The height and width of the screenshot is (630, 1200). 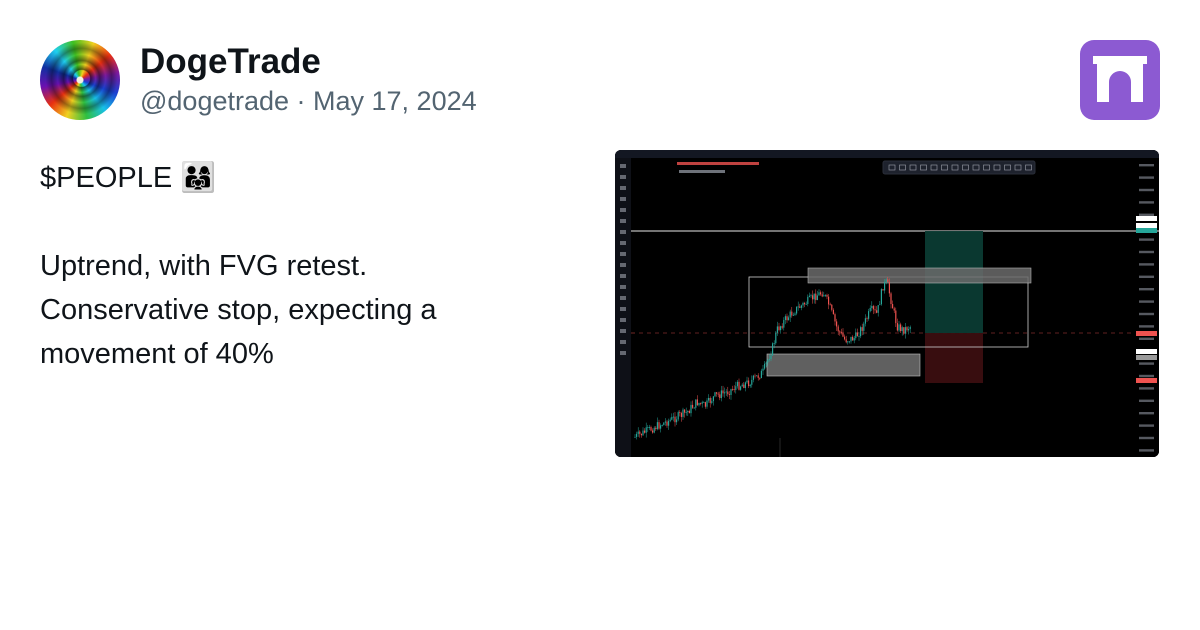 What do you see at coordinates (395, 101) in the screenshot?
I see `post-date: May 17, 2024` at bounding box center [395, 101].